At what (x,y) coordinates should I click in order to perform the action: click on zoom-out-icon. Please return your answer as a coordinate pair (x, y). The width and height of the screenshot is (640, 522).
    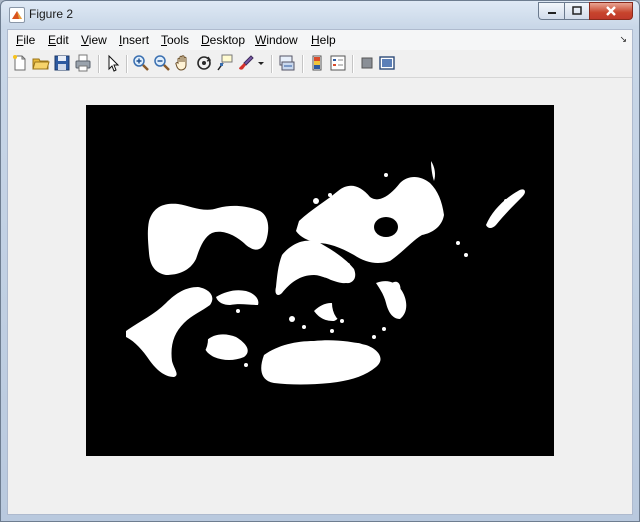
    Looking at the image, I should click on (162, 63).